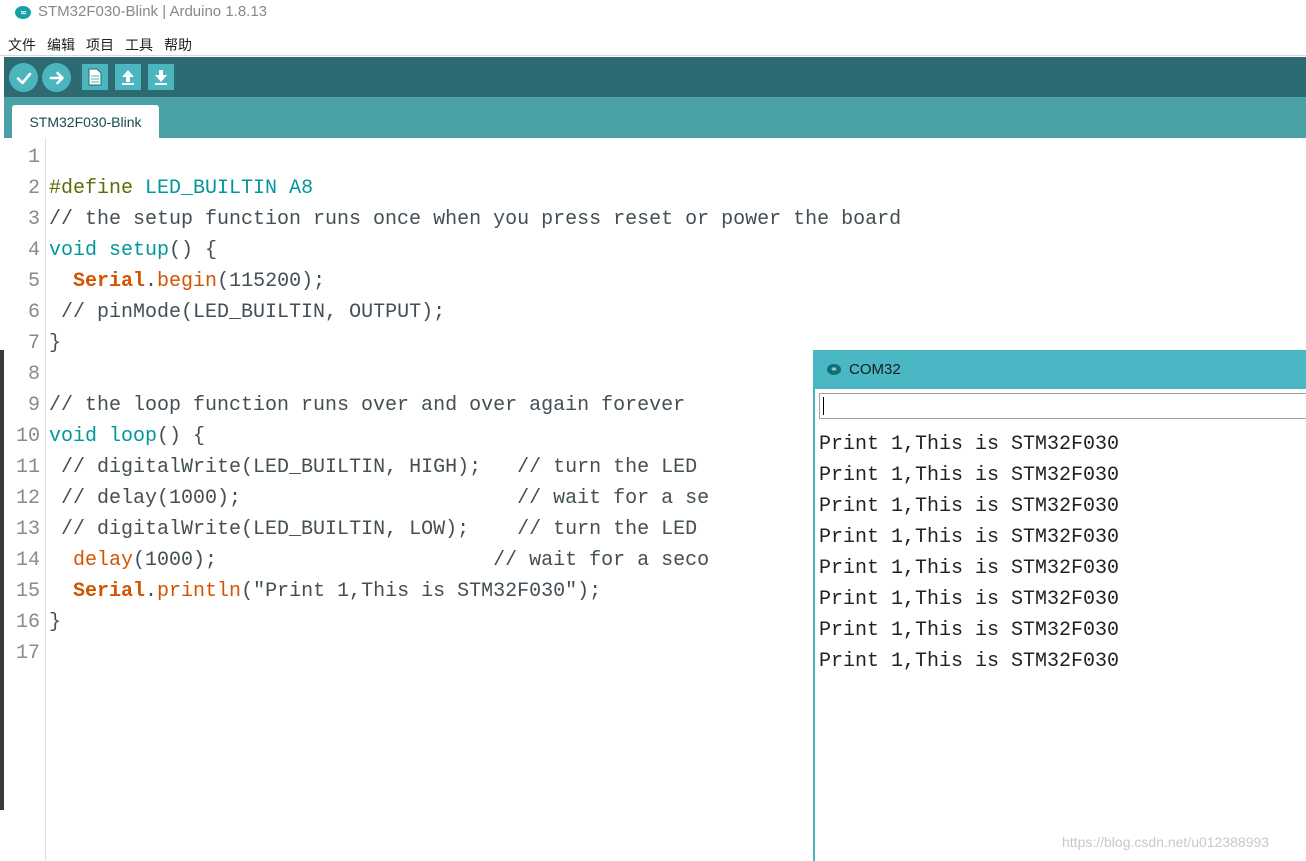 This screenshot has width=1306, height=861. What do you see at coordinates (100, 45) in the screenshot?
I see `menu-sketch: 项目` at bounding box center [100, 45].